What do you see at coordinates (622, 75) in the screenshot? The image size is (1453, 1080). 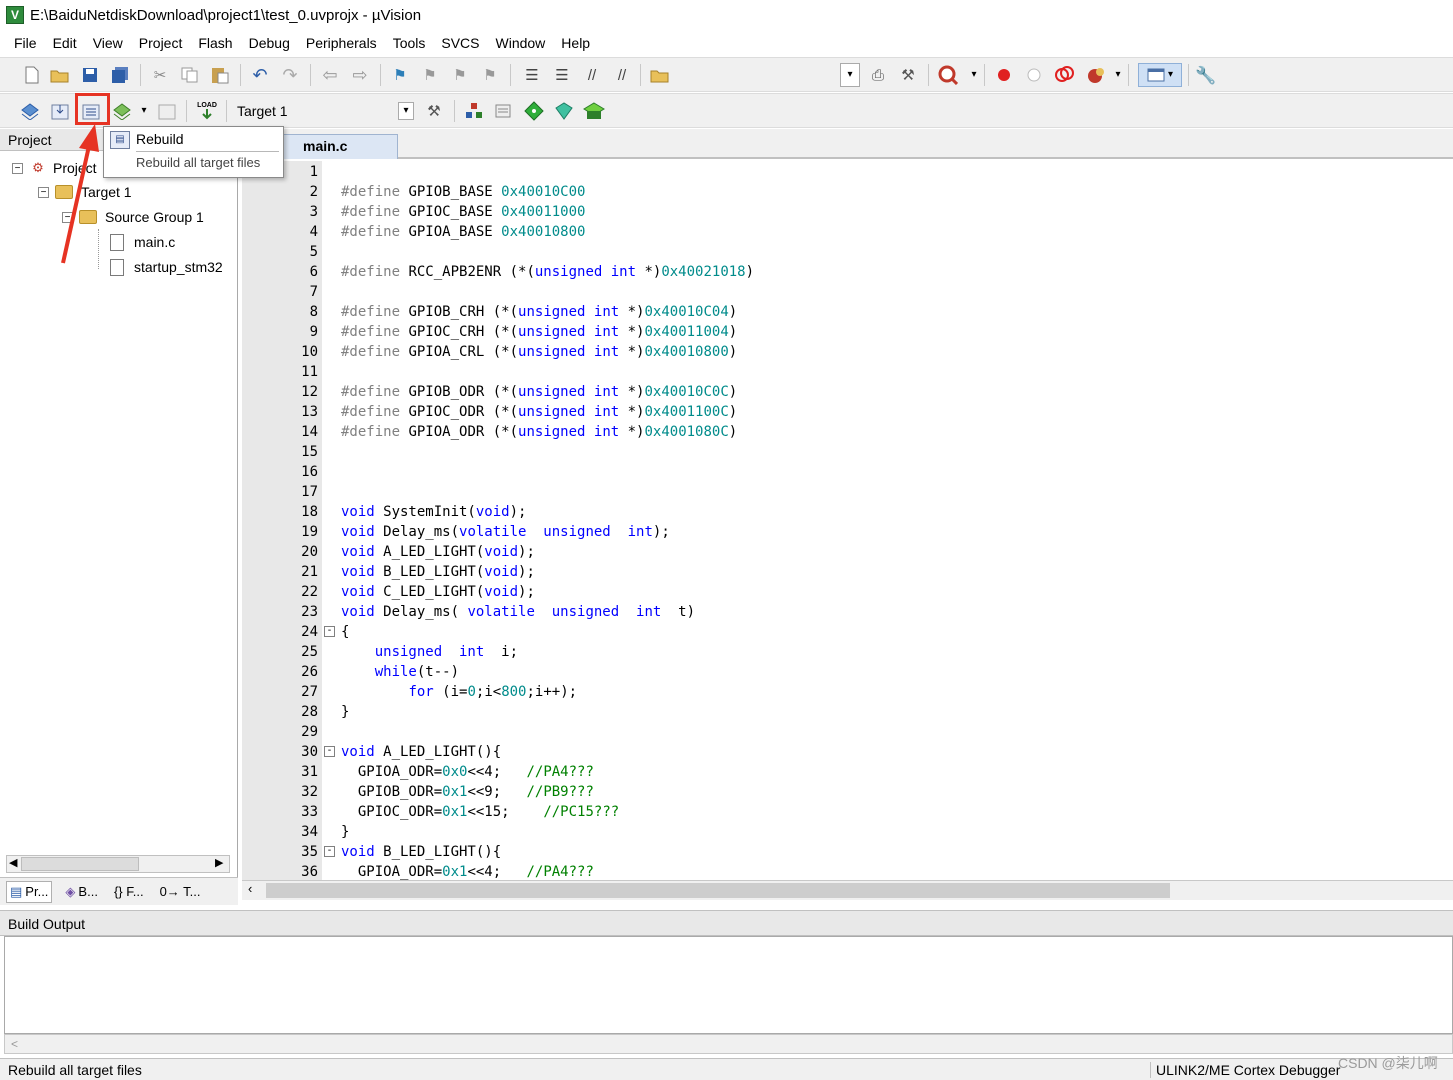 I see `uncomment-icon: //` at bounding box center [622, 75].